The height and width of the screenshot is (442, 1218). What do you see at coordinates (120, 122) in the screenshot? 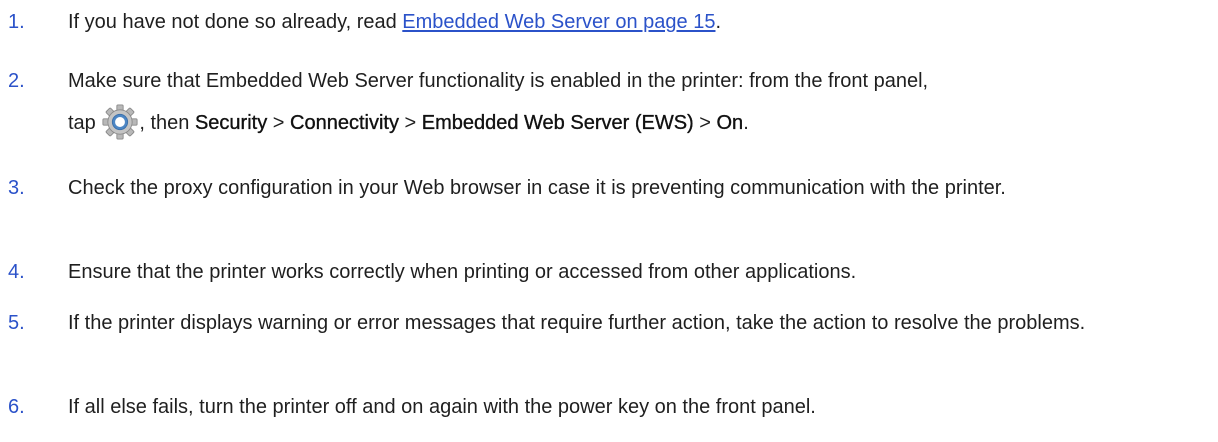
I see `settings-gear-icon` at bounding box center [120, 122].